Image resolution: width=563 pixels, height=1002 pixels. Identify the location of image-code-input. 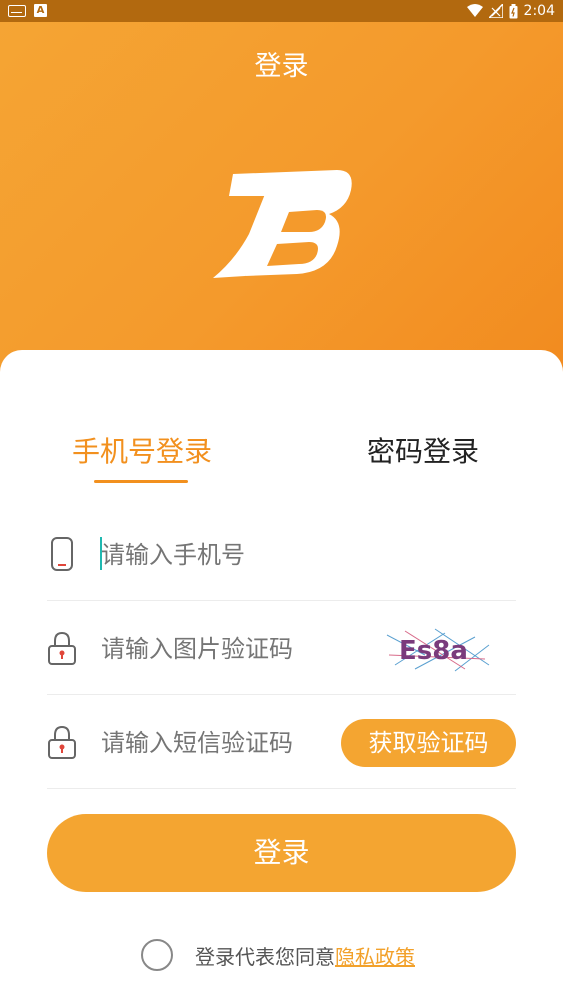
(231, 649).